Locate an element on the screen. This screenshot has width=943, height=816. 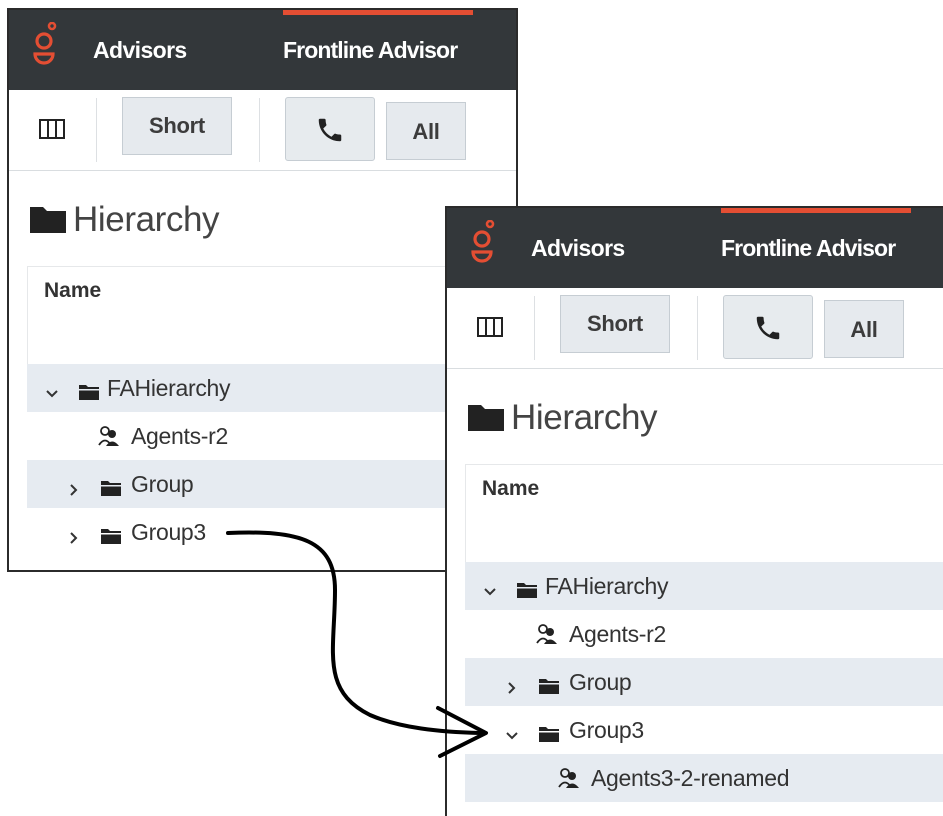
column-header-name: Name is located at coordinates (704, 513).